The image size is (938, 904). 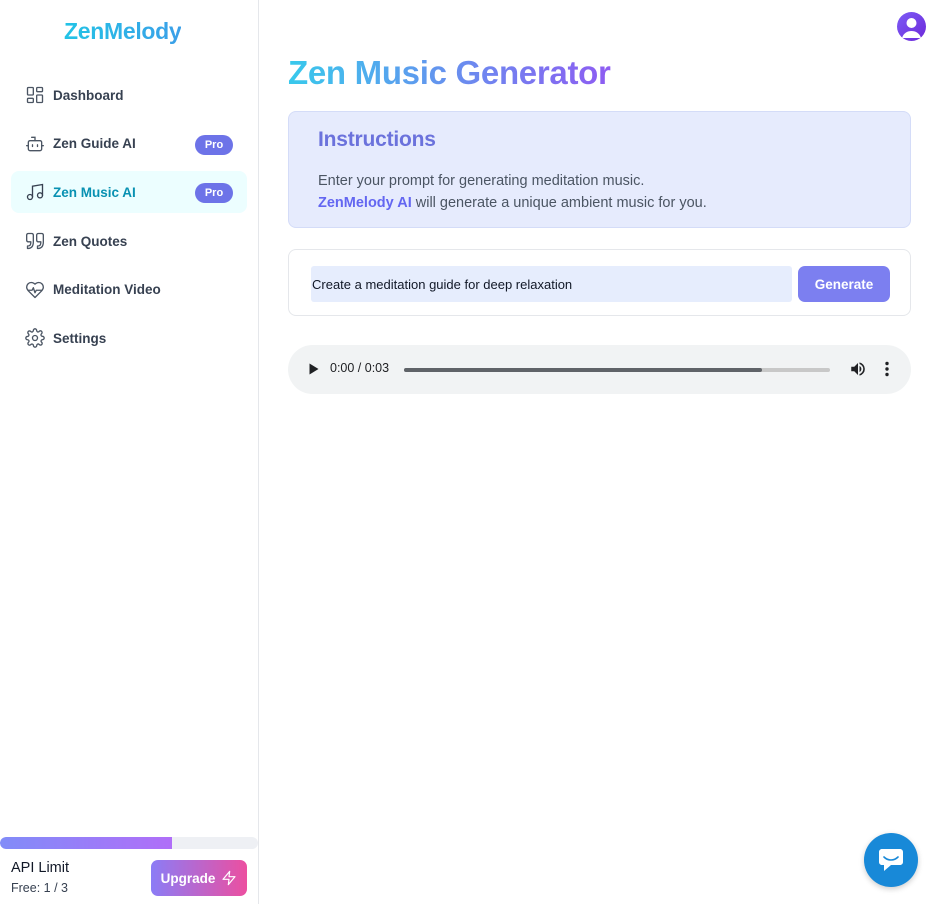 What do you see at coordinates (844, 284) in the screenshot?
I see `generate-button: Generate` at bounding box center [844, 284].